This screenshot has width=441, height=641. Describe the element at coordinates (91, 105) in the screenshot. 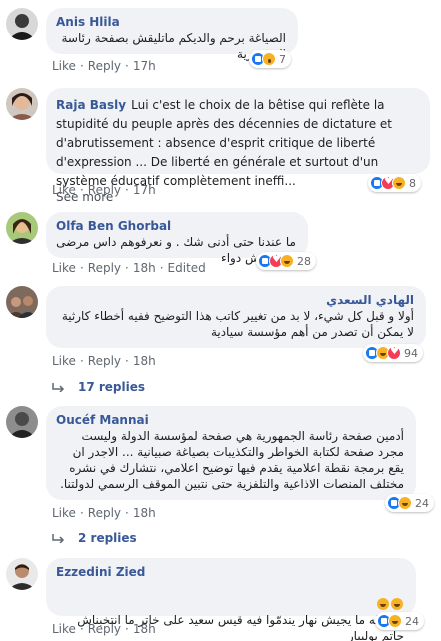

I see `author-name: Raja Basly` at that location.